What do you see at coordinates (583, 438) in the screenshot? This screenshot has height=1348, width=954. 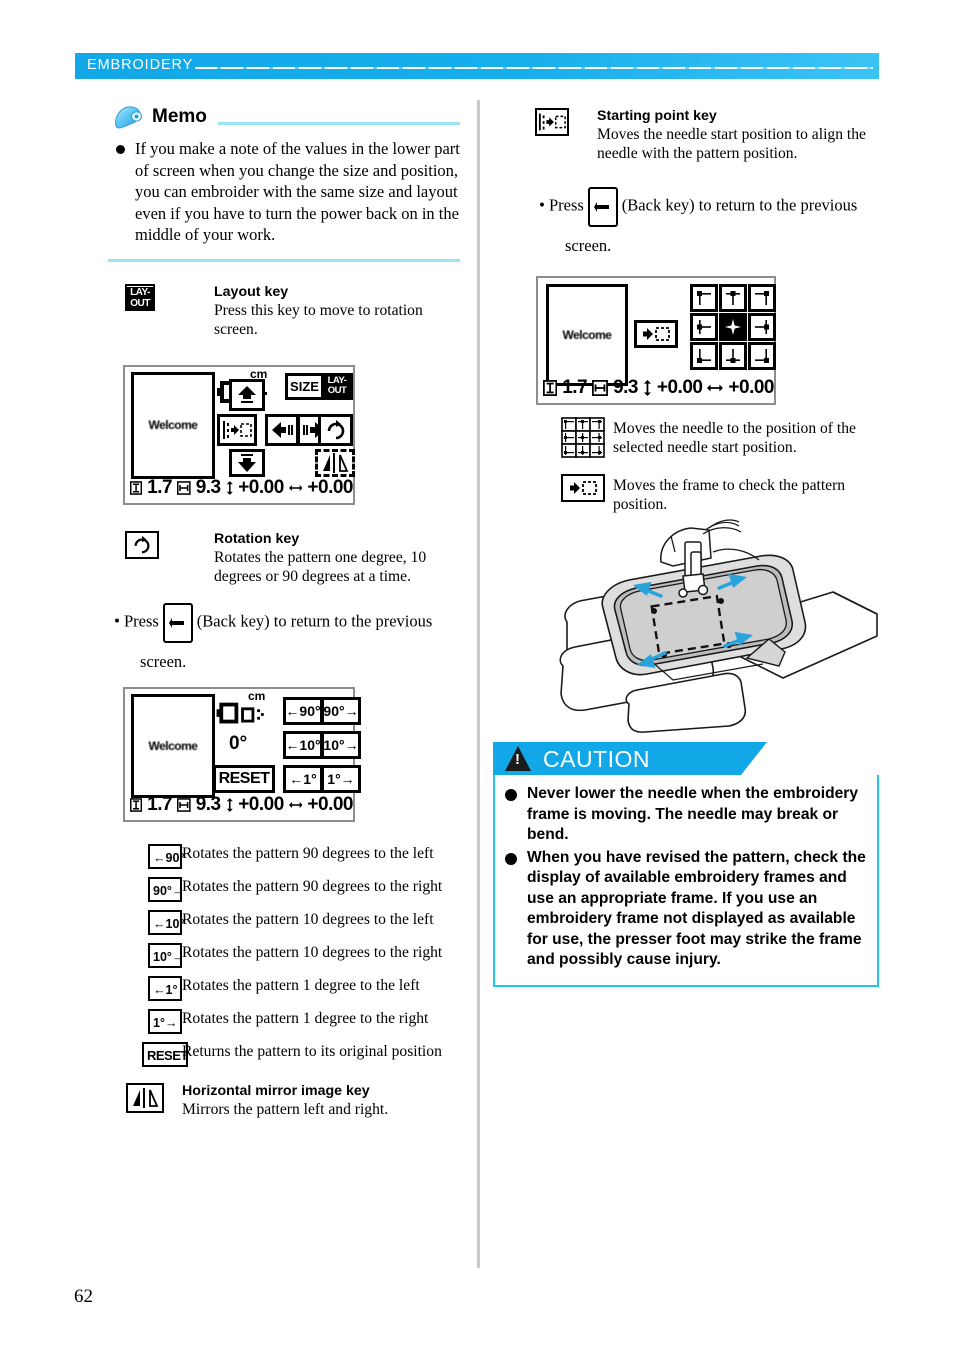 I see `nine-position-grid-icon` at bounding box center [583, 438].